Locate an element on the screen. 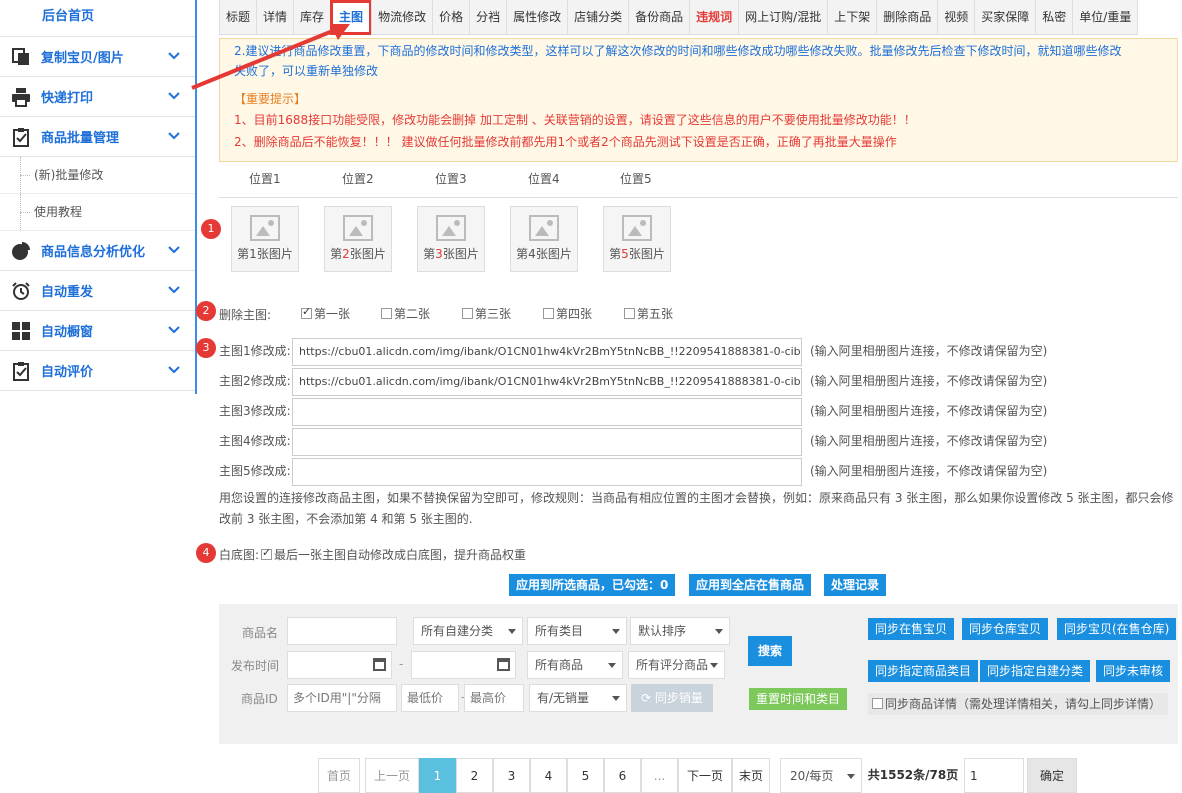 Image resolution: width=1182 pixels, height=793 pixels. tab-attributes: 属性修改 is located at coordinates (537, 17).